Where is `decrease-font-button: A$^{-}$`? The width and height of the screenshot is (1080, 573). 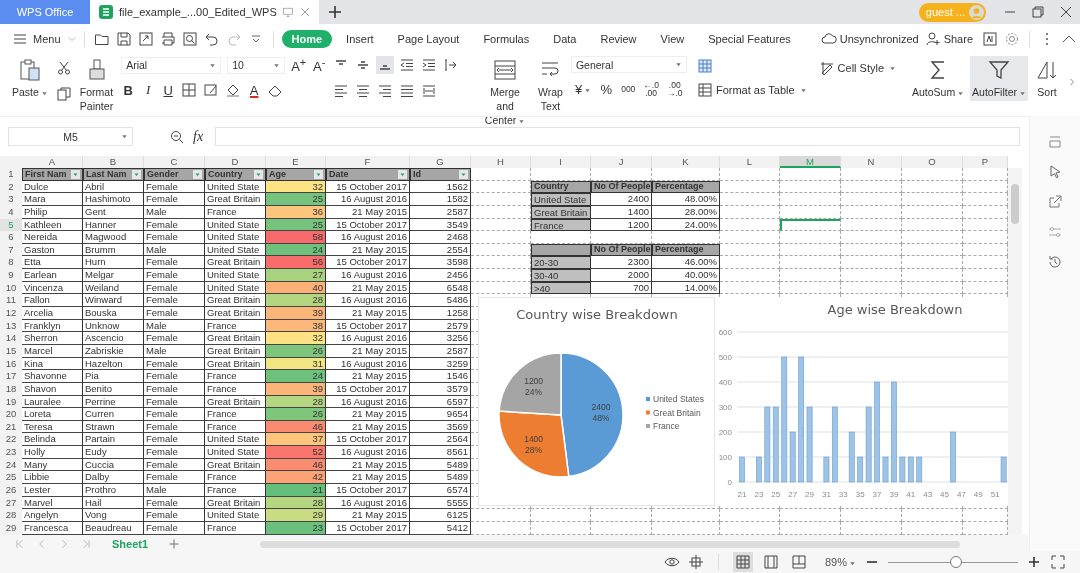
decrease-font-button: A$^{-}$ is located at coordinates (319, 65).